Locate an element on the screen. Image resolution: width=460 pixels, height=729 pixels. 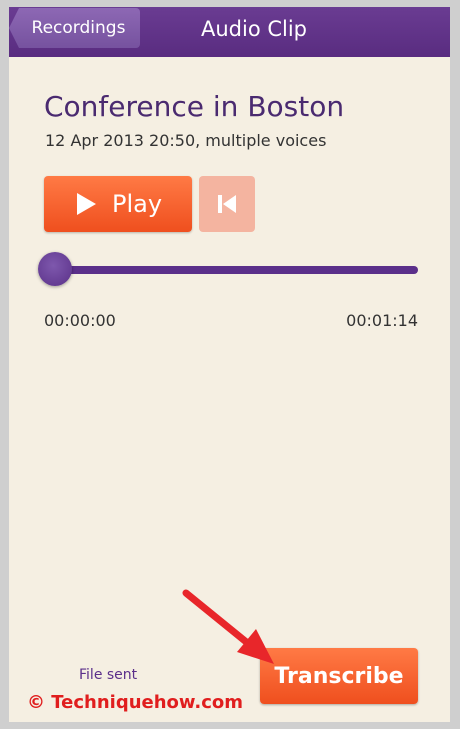
screen-title: Audio Clip is located at coordinates (254, 29).